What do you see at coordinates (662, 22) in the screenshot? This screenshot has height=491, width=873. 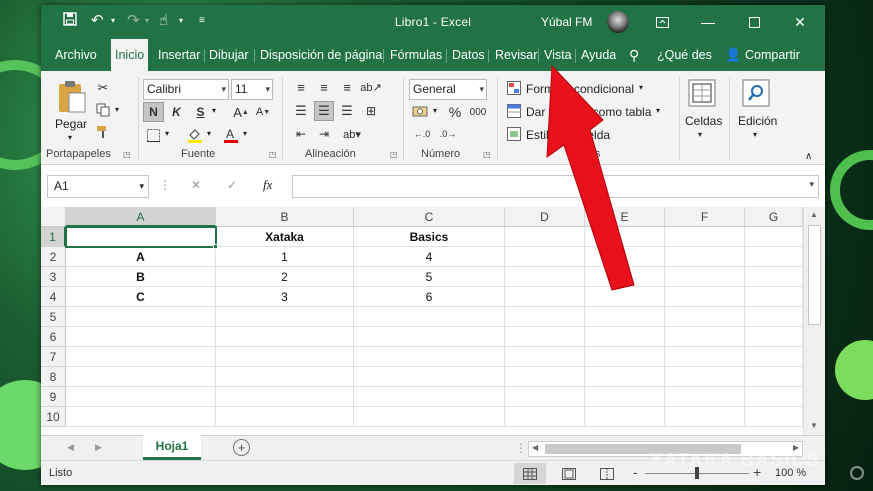 I see `ribbon-display-icon` at bounding box center [662, 22].